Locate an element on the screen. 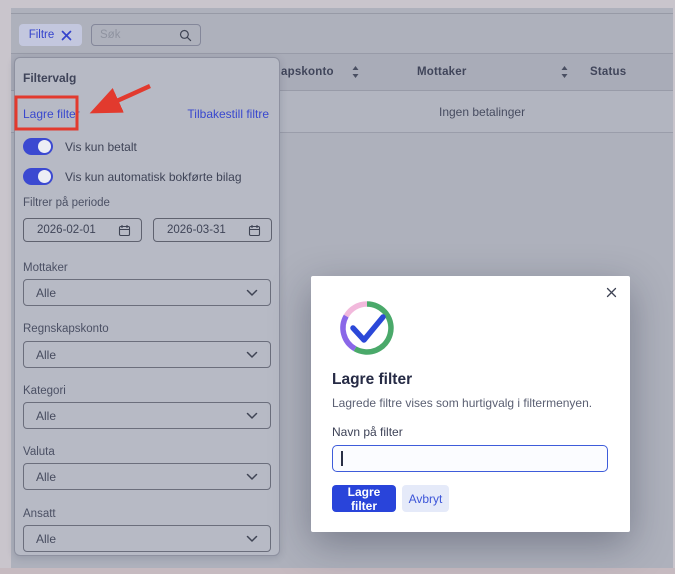 This screenshot has width=675, height=574. reset-filters-link: Tilbakestill filtre is located at coordinates (228, 114).